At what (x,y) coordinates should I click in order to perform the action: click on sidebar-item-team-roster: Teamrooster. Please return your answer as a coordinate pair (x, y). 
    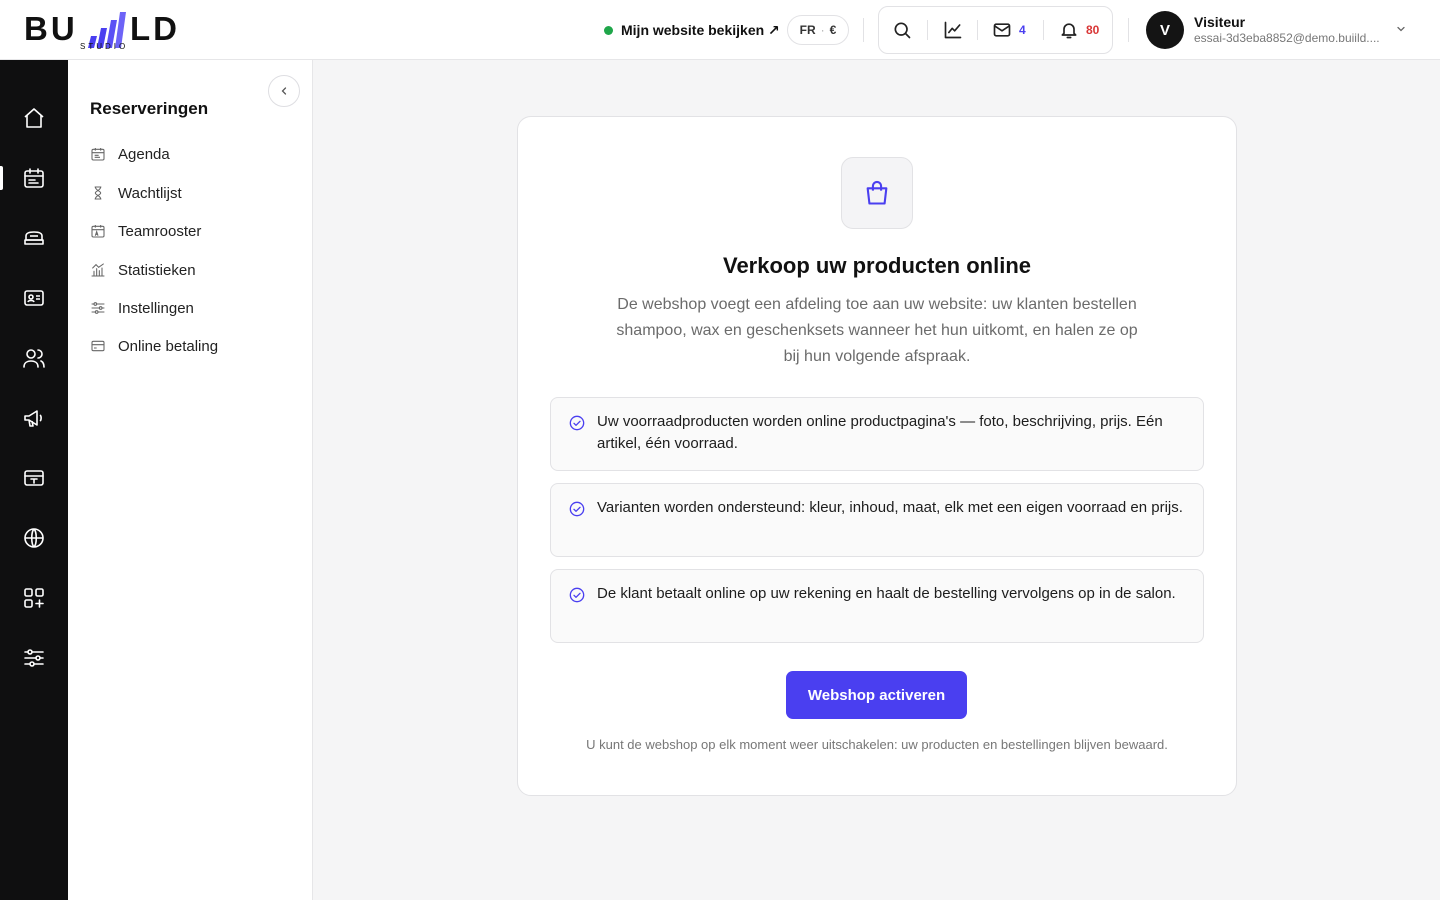
    Looking at the image, I should click on (145, 231).